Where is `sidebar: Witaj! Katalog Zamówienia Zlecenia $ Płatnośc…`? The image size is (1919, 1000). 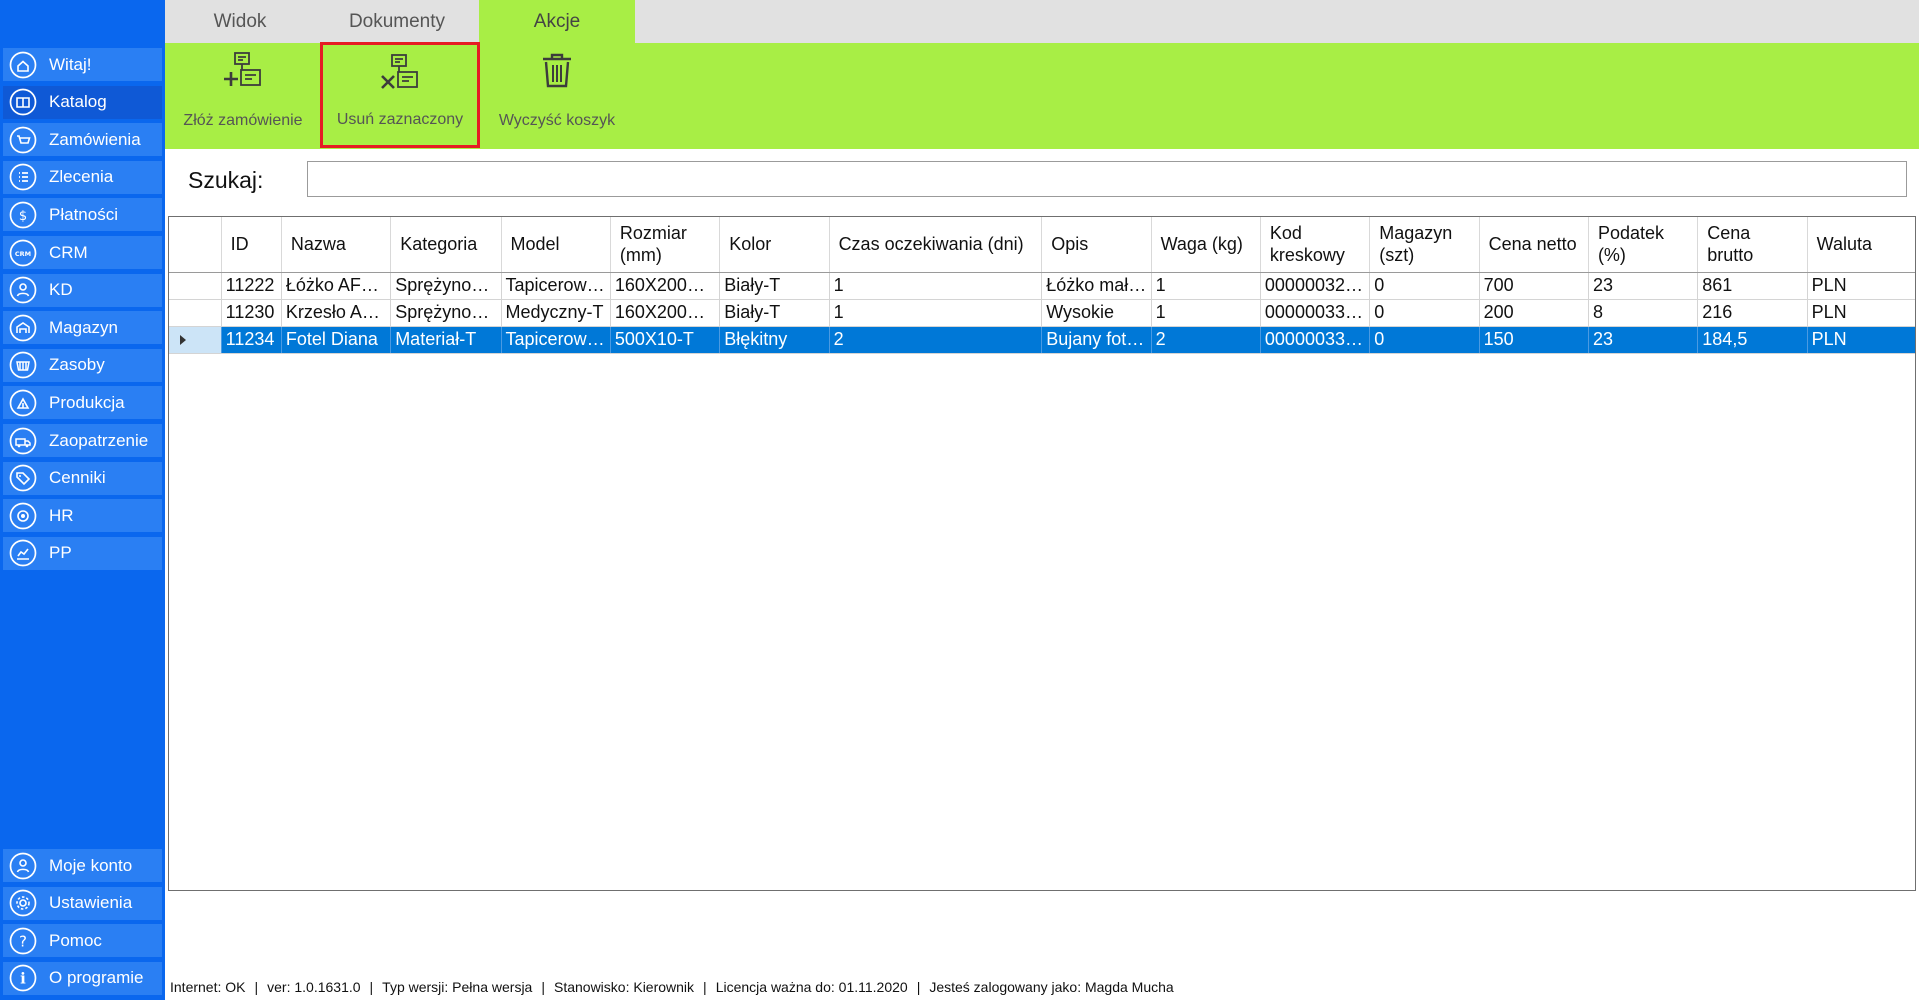 sidebar: Witaj! Katalog Zamówienia Zlecenia $ Płatnośc… is located at coordinates (82, 500).